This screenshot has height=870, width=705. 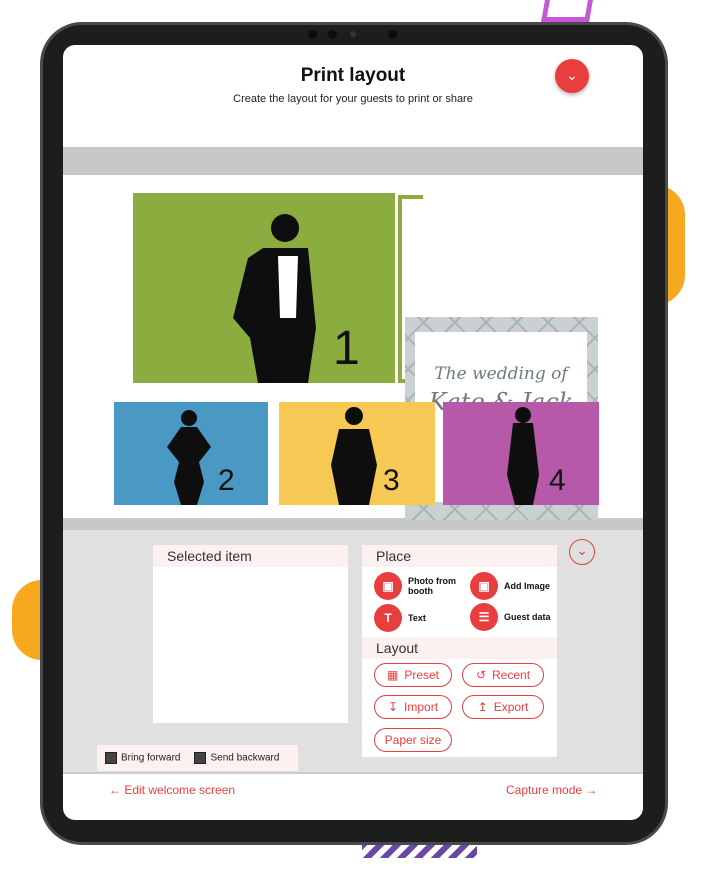 I want to click on grid-icon: ▦, so click(x=392, y=675).